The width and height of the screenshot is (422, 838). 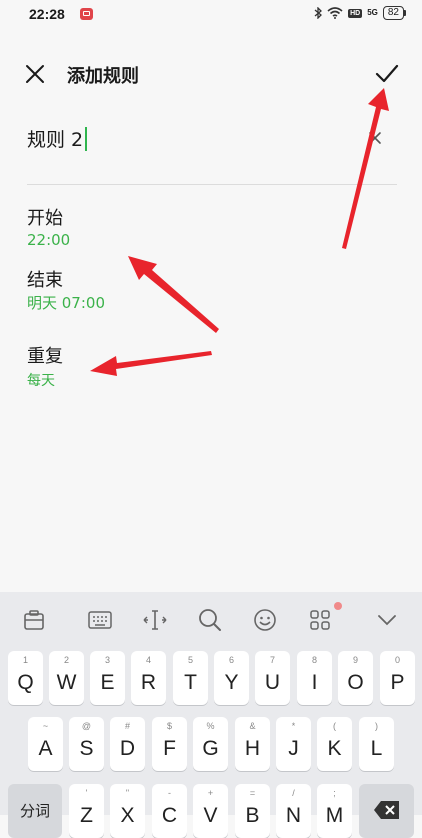 What do you see at coordinates (293, 811) in the screenshot?
I see `key-n: / N` at bounding box center [293, 811].